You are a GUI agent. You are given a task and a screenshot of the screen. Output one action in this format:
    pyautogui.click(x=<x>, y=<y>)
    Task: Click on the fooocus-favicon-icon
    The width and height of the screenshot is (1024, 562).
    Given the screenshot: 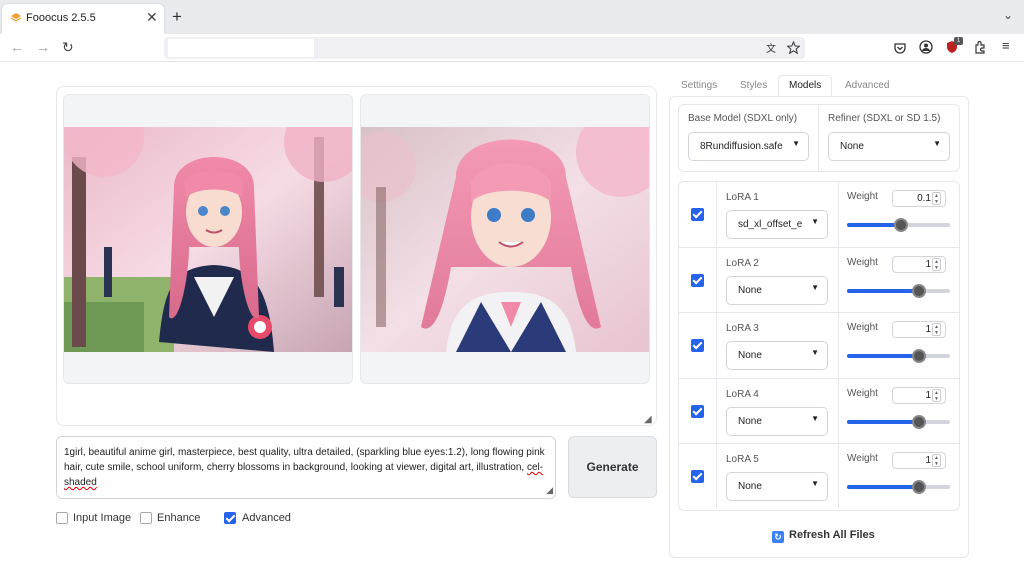 What is the action you would take?
    pyautogui.click(x=16, y=17)
    